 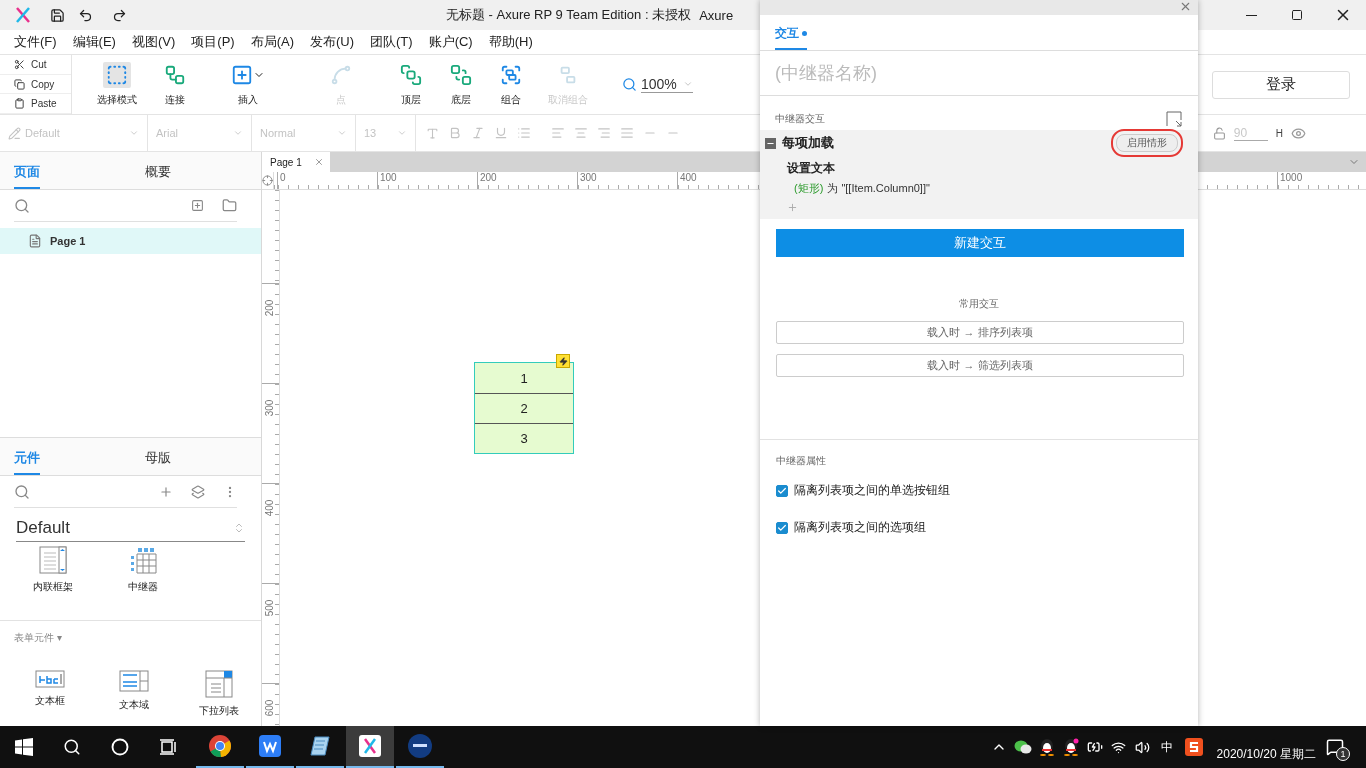 I want to click on notepad-icon, so click(x=320, y=746).